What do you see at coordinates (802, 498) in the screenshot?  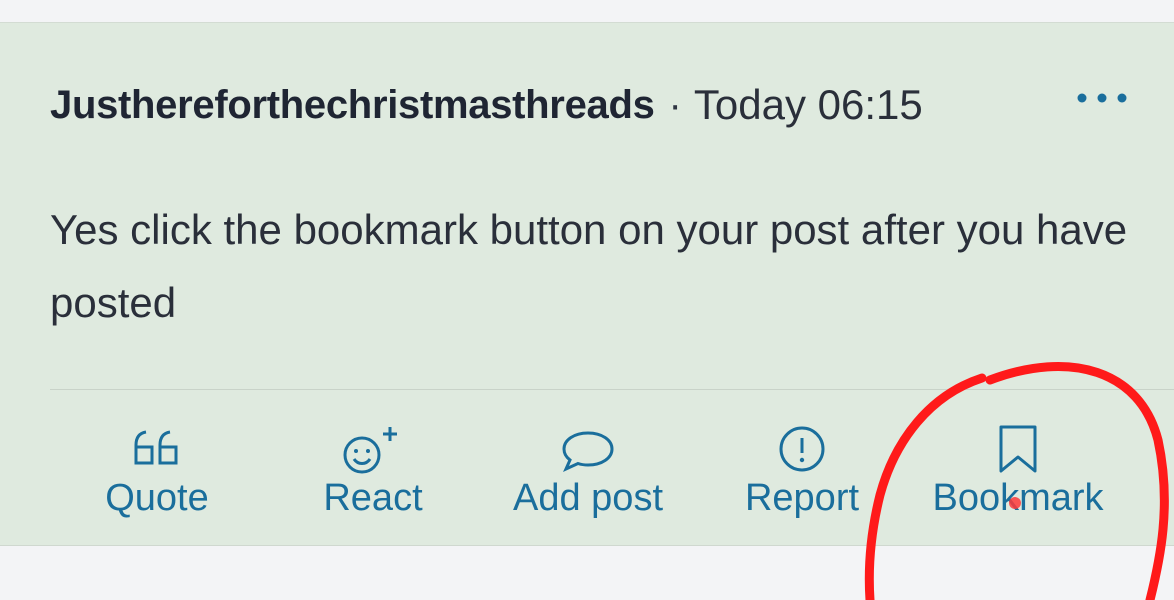 I see `report-label: Report` at bounding box center [802, 498].